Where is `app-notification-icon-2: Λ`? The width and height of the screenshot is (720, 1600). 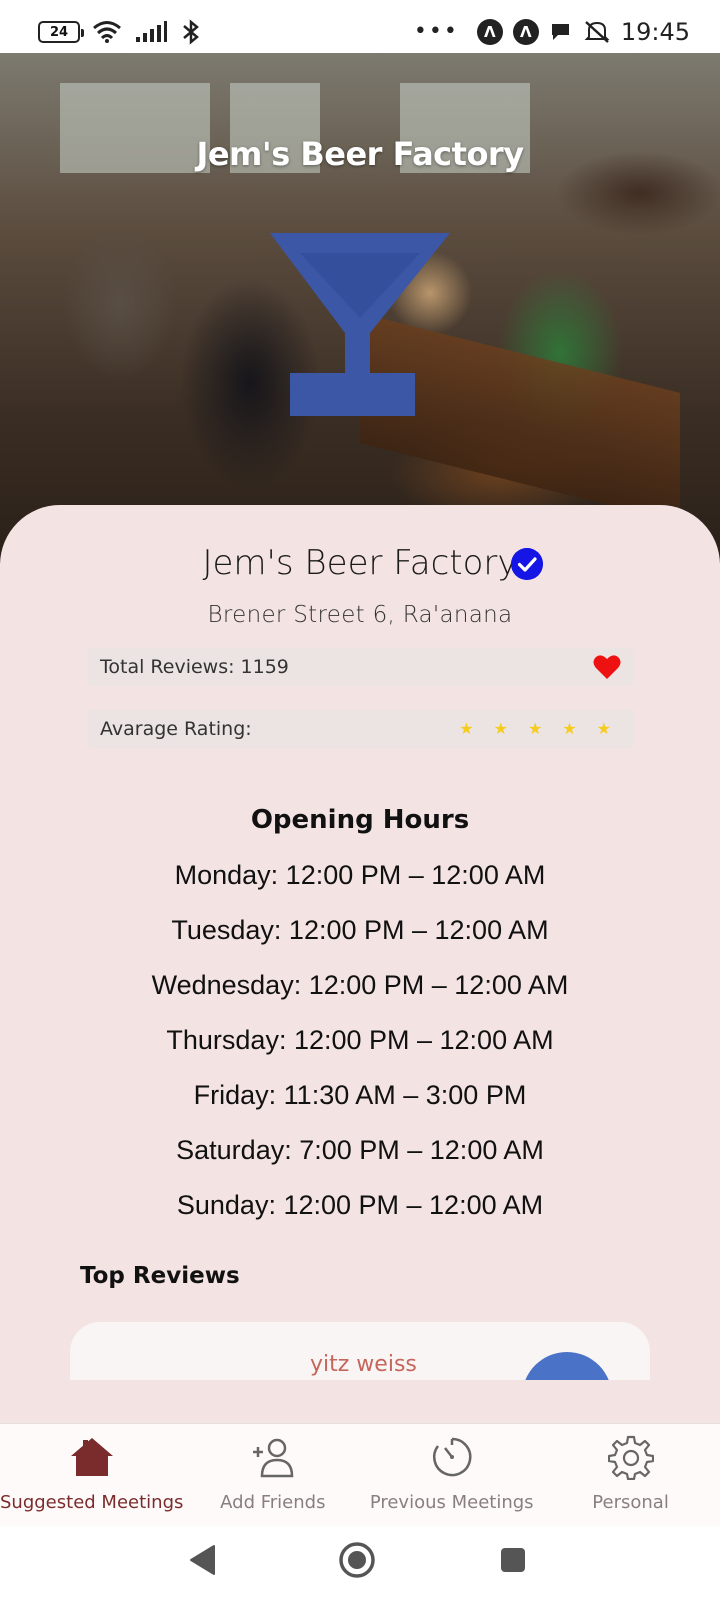
app-notification-icon-2: Λ is located at coordinates (525, 32).